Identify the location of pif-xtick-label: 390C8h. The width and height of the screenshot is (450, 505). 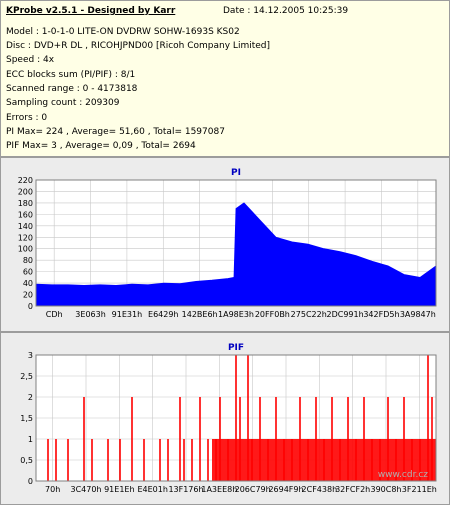
(385, 489).